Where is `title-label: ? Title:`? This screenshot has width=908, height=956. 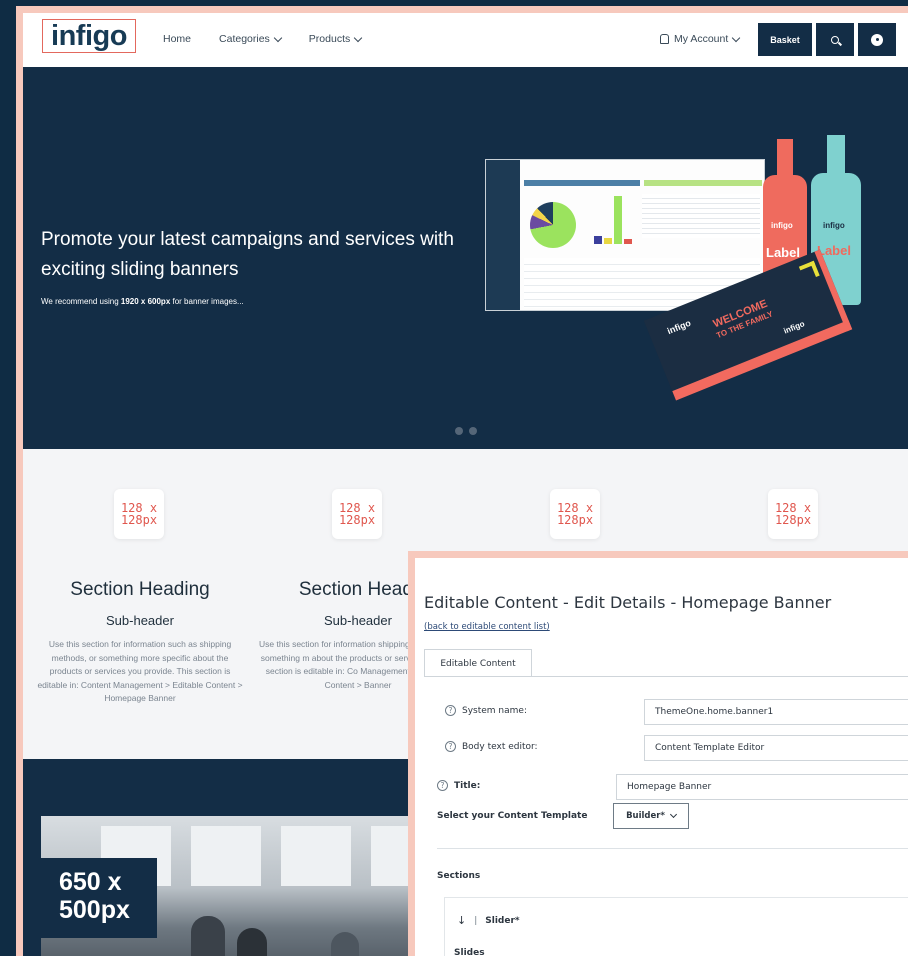
title-label: ? Title: is located at coordinates (458, 785).